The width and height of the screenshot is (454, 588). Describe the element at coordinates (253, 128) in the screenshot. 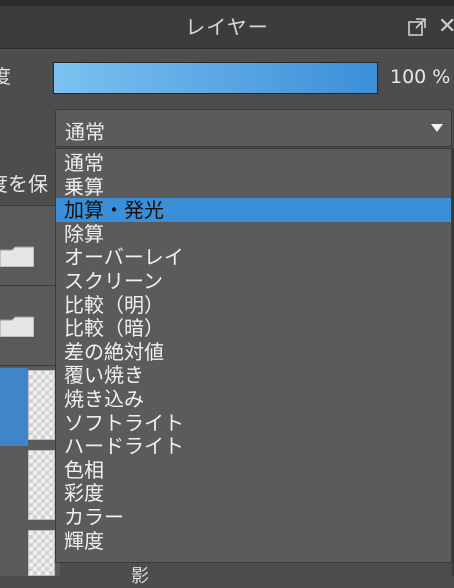

I see `blend-mode-select: 通常` at that location.